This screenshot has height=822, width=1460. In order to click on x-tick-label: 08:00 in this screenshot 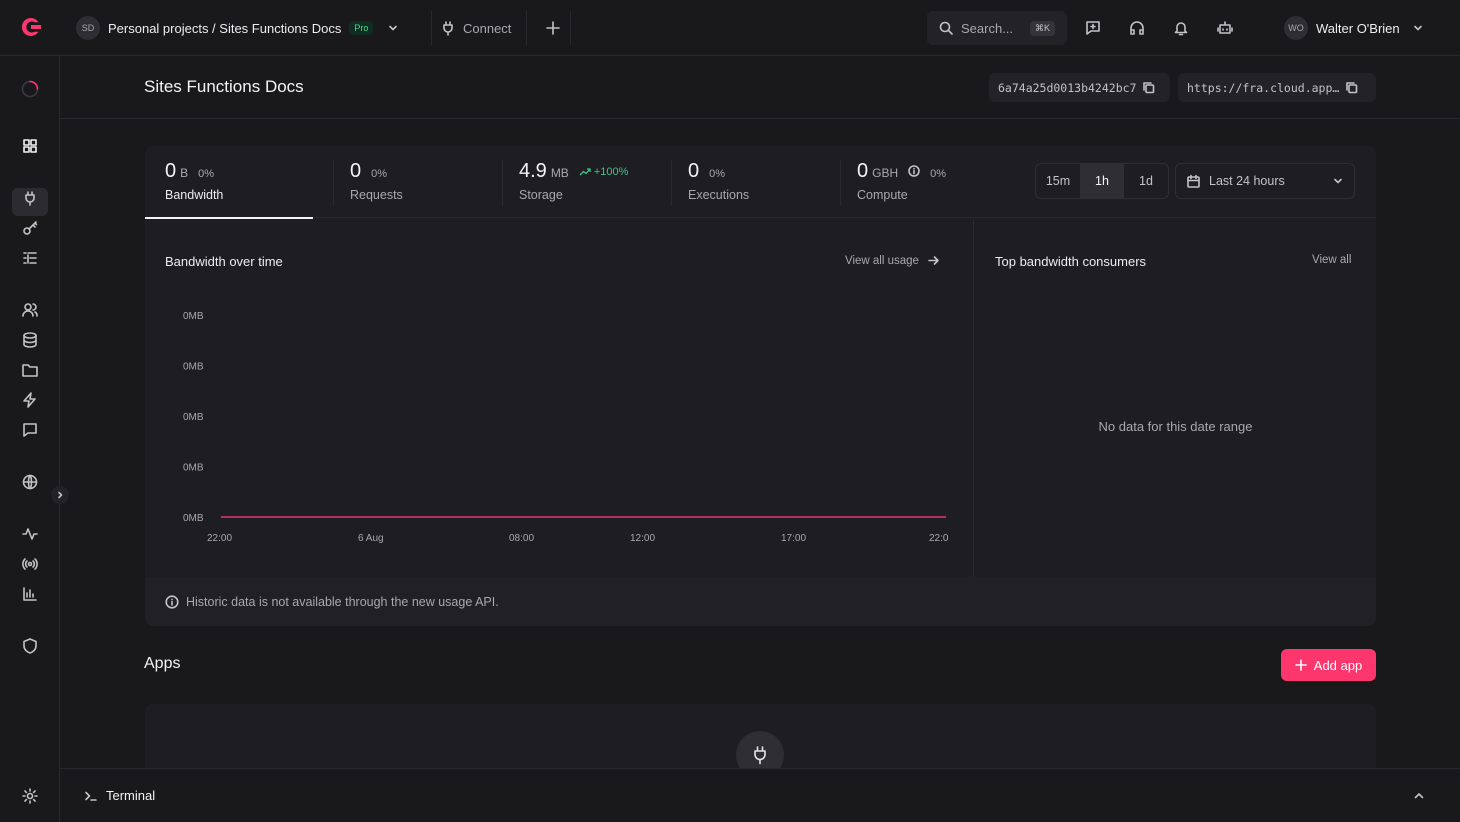, I will do `click(521, 538)`.